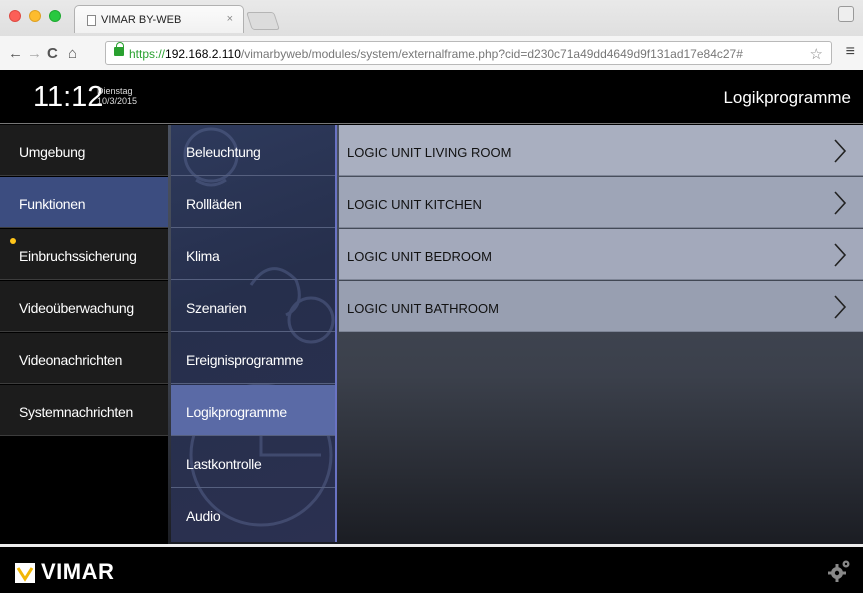  What do you see at coordinates (419, 256) in the screenshot?
I see `logic-unit-label: LOGIC UNIT BEDROOM` at bounding box center [419, 256].